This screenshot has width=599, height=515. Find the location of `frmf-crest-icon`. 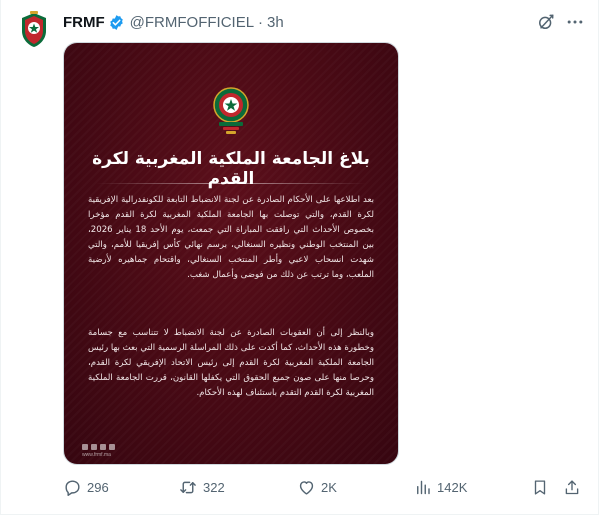

frmf-crest-icon is located at coordinates (34, 29).